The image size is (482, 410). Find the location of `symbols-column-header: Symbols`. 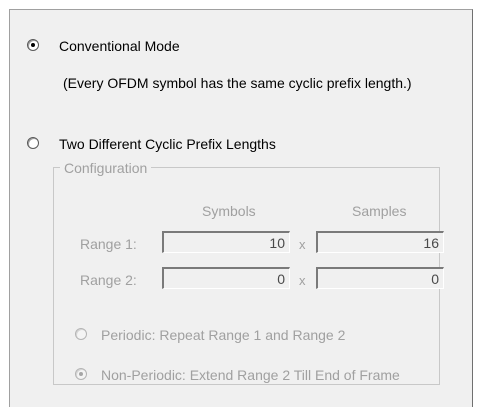

symbols-column-header: Symbols is located at coordinates (229, 211).